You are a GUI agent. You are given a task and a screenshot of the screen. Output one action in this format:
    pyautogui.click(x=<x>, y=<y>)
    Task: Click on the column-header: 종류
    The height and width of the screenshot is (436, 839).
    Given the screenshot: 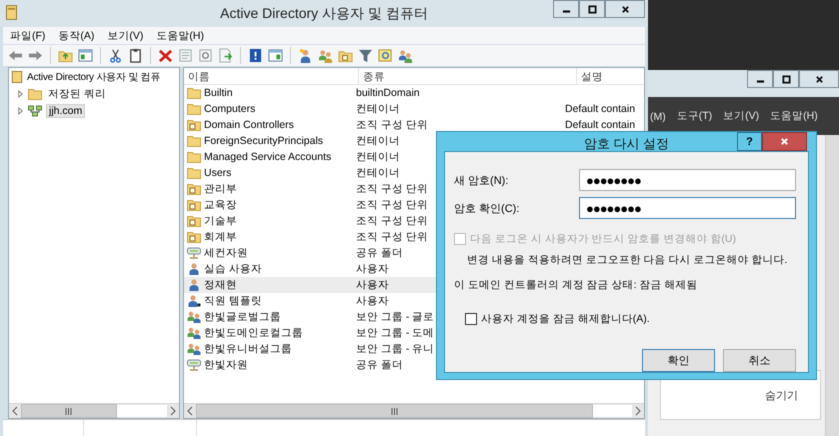 What is the action you would take?
    pyautogui.click(x=468, y=76)
    